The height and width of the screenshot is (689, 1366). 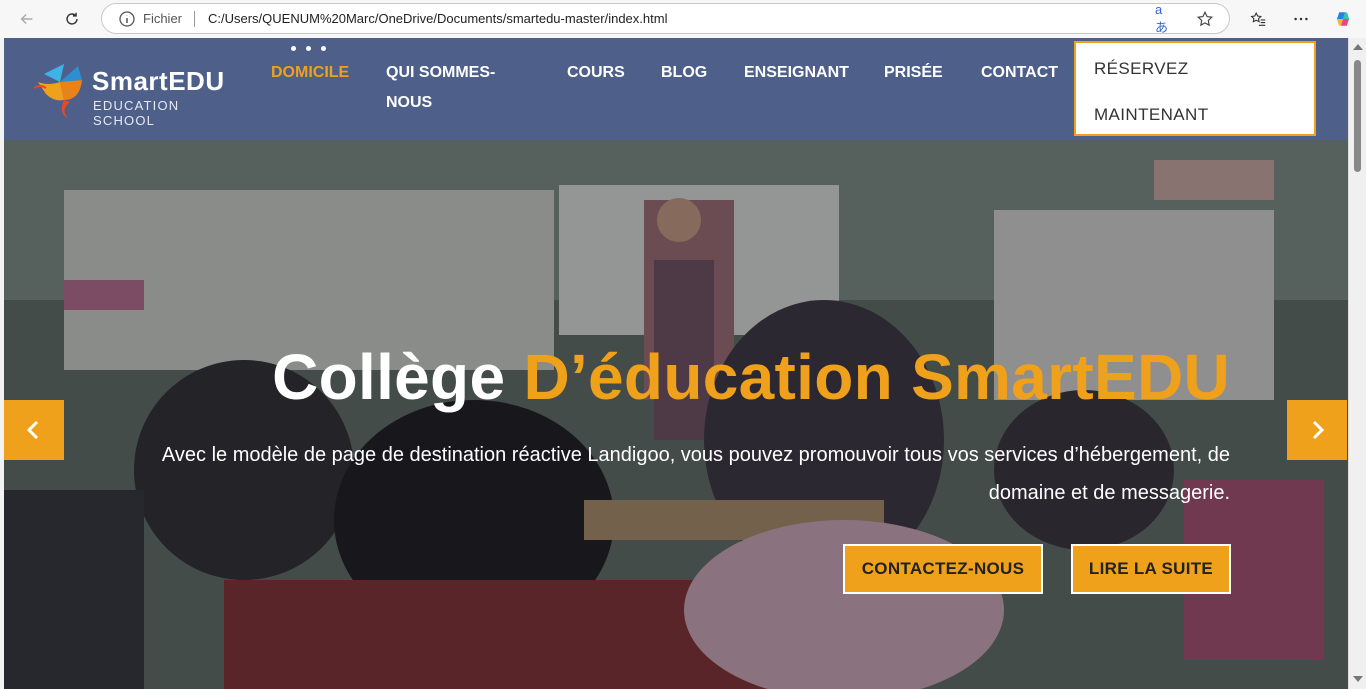 I want to click on scroll-up-icon, so click(x=1358, y=47).